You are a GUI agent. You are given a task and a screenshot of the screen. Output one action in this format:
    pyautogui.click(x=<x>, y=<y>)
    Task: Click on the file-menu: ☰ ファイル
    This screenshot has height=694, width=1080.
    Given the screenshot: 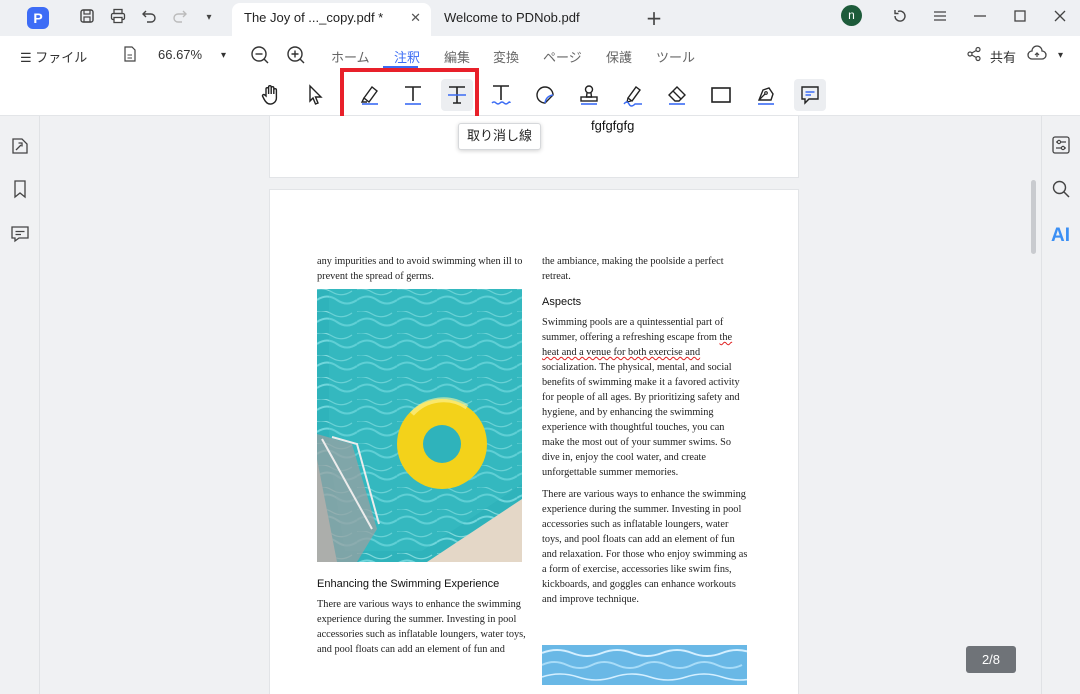 What is the action you would take?
    pyautogui.click(x=53, y=56)
    